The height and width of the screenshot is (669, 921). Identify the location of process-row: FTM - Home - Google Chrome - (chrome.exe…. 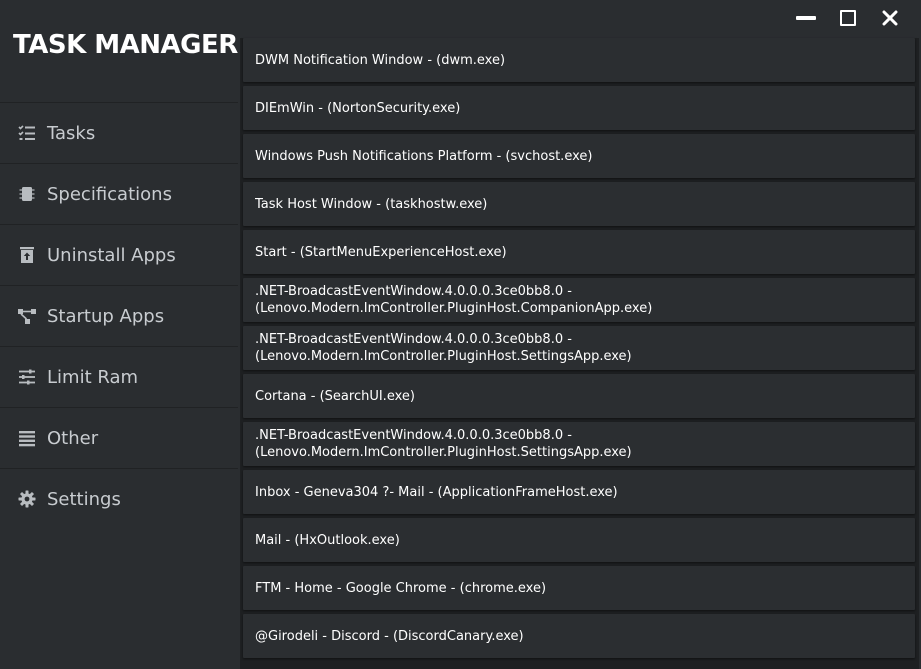
(579, 588).